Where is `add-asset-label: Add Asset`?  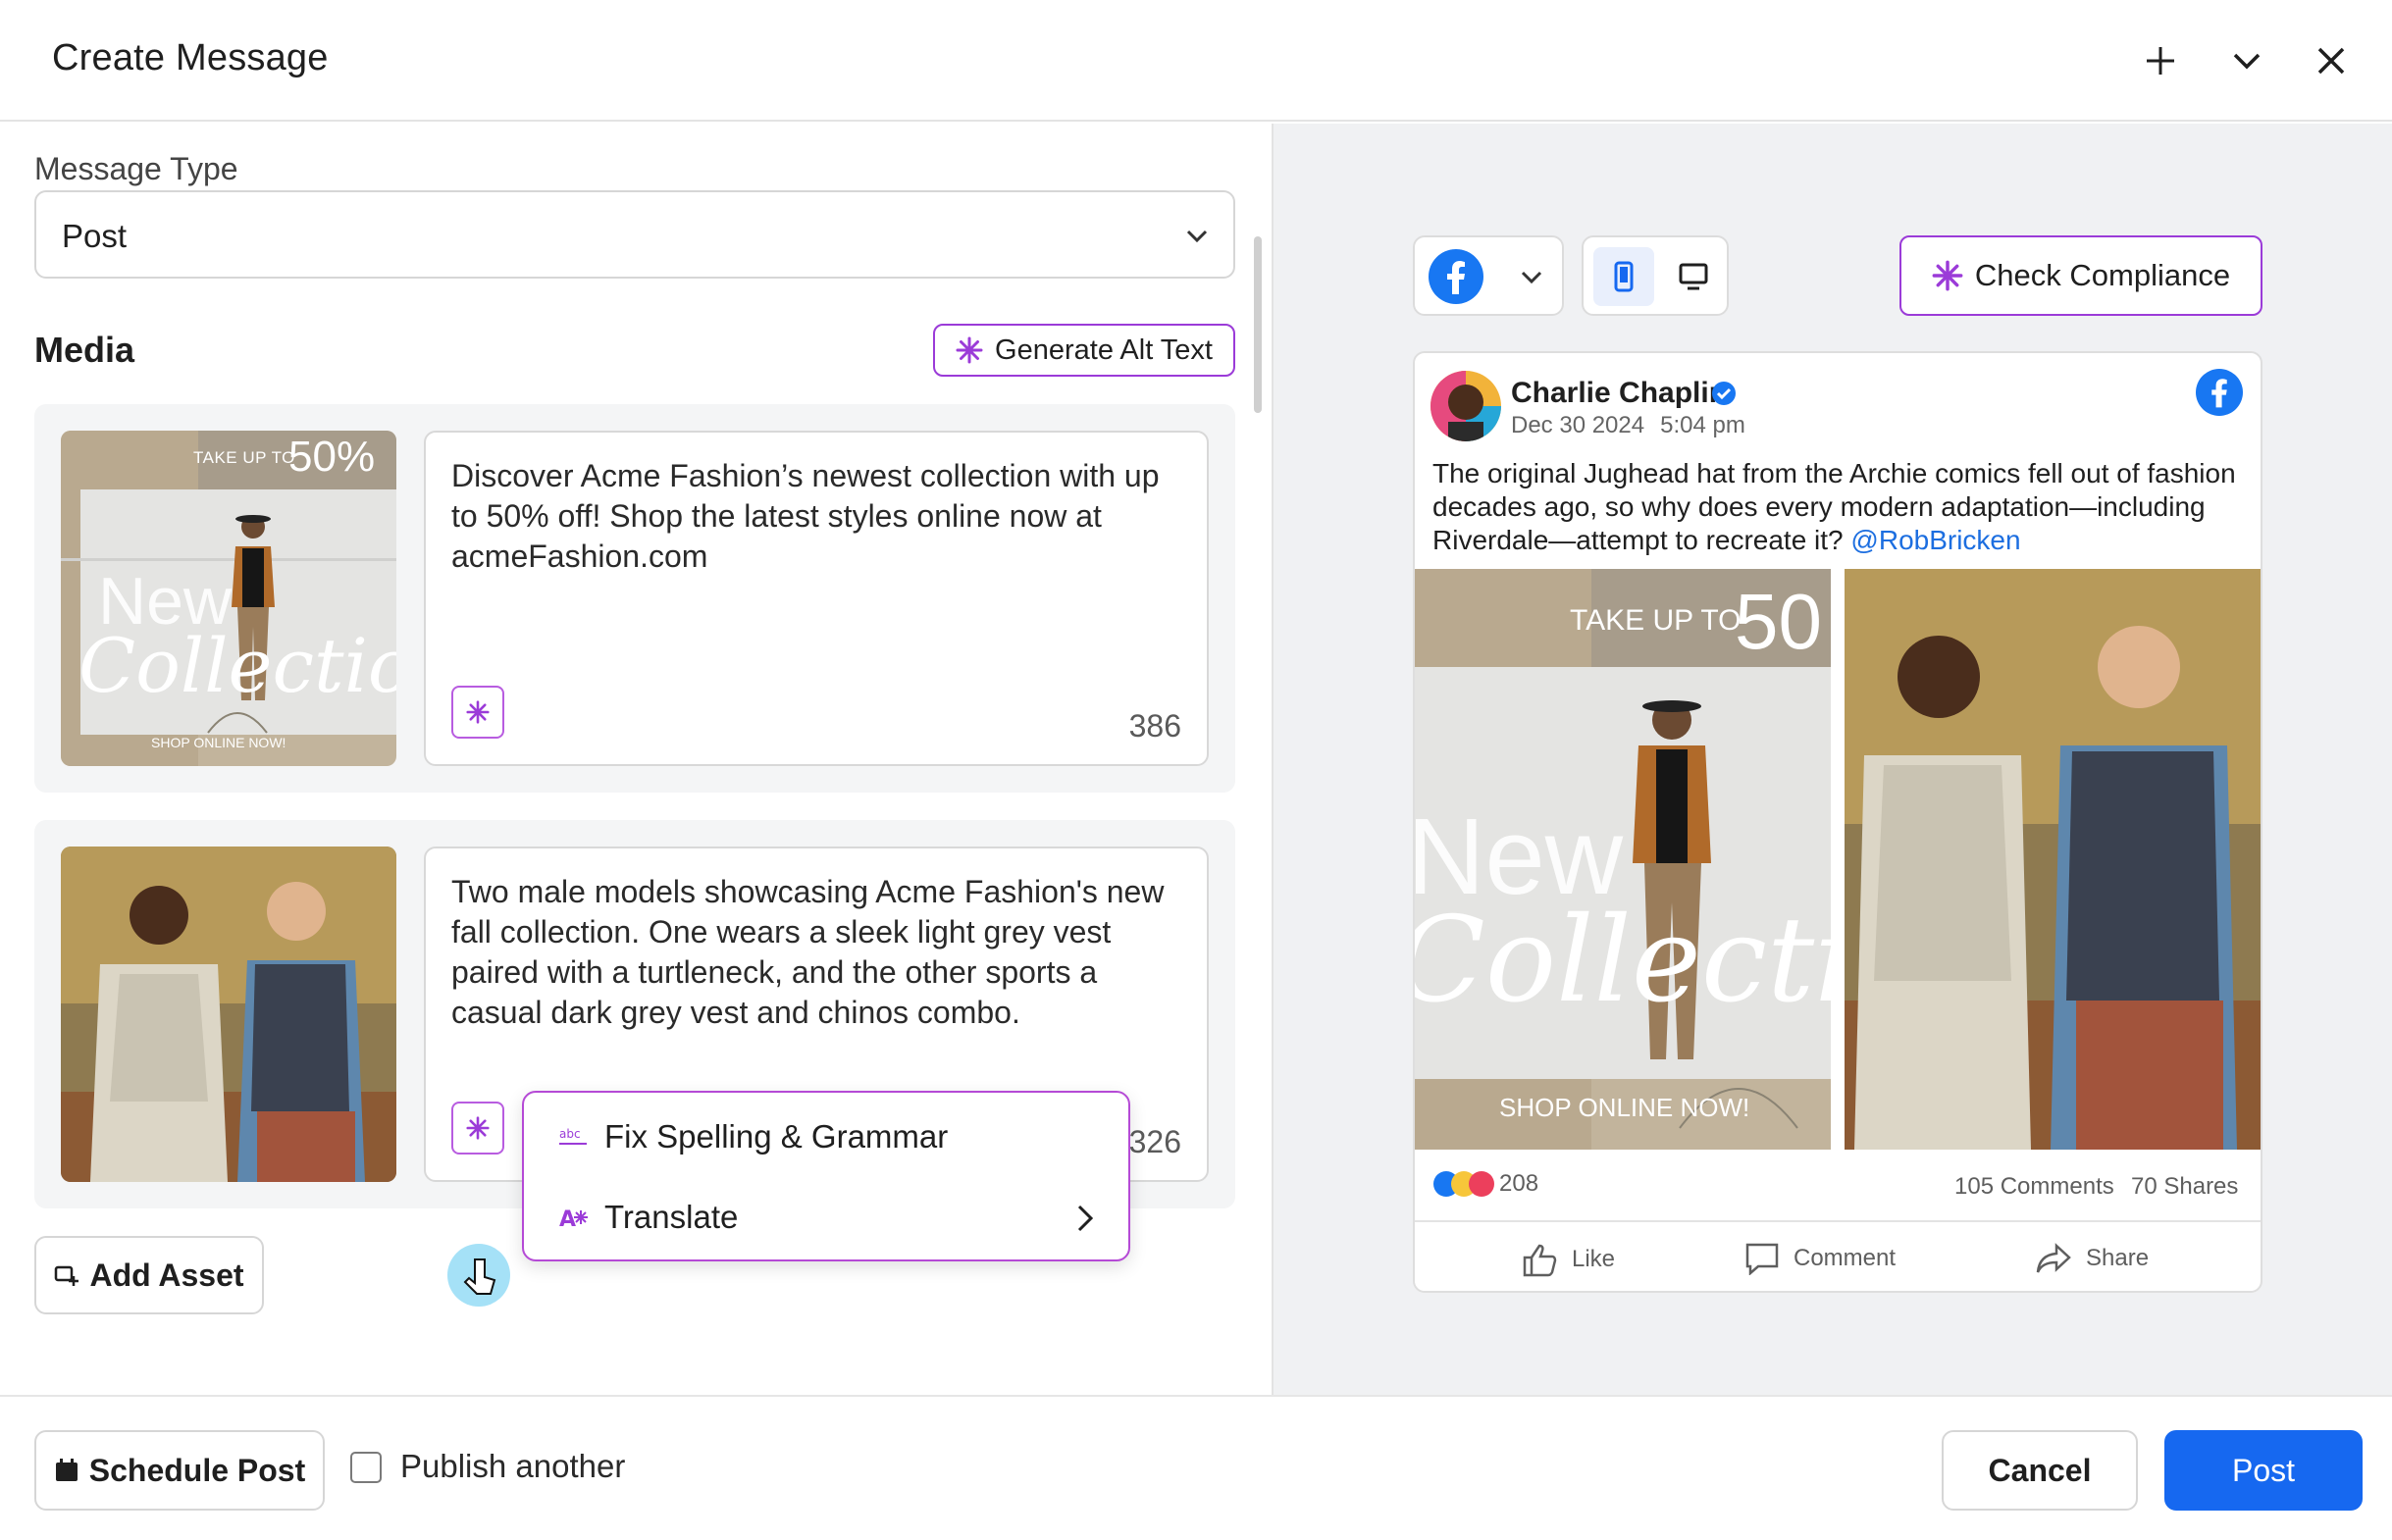
add-asset-label: Add Asset is located at coordinates (166, 1275).